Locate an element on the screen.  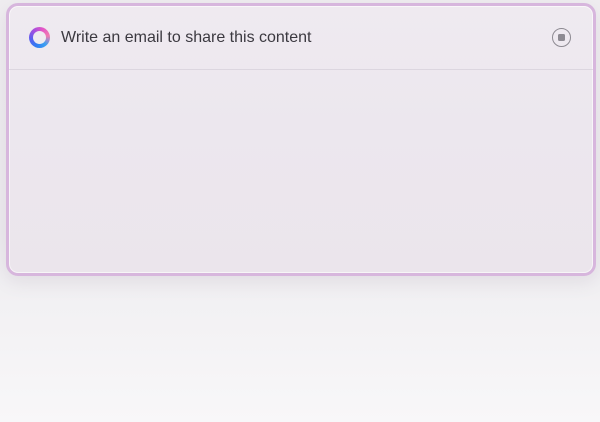
prompt-row: Write an email to share this content is located at coordinates (301, 38).